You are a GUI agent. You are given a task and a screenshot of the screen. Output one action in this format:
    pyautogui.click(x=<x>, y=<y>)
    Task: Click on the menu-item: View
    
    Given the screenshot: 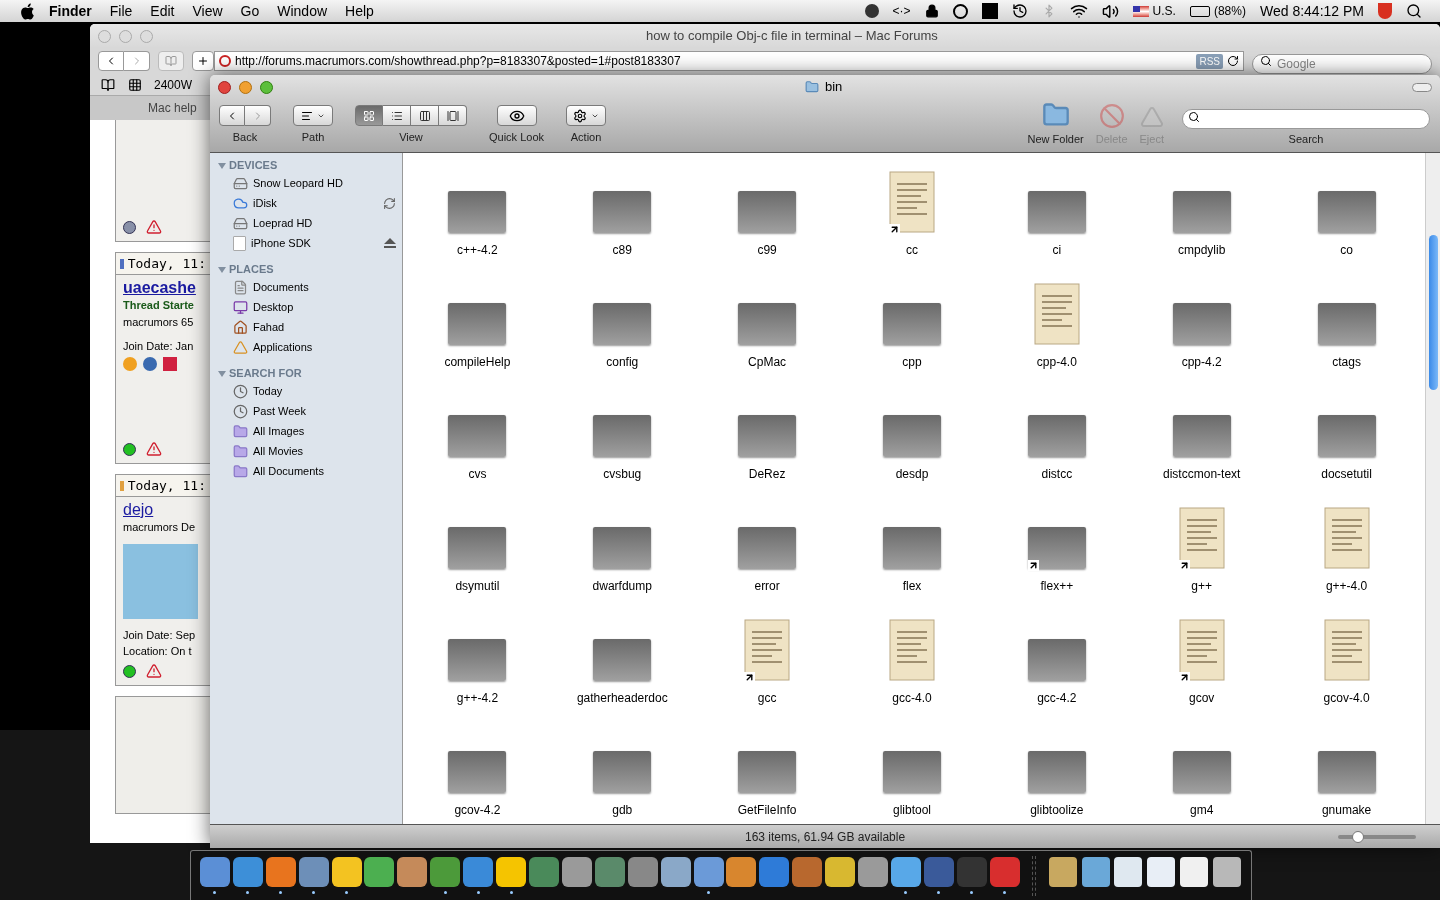 What is the action you would take?
    pyautogui.click(x=207, y=11)
    